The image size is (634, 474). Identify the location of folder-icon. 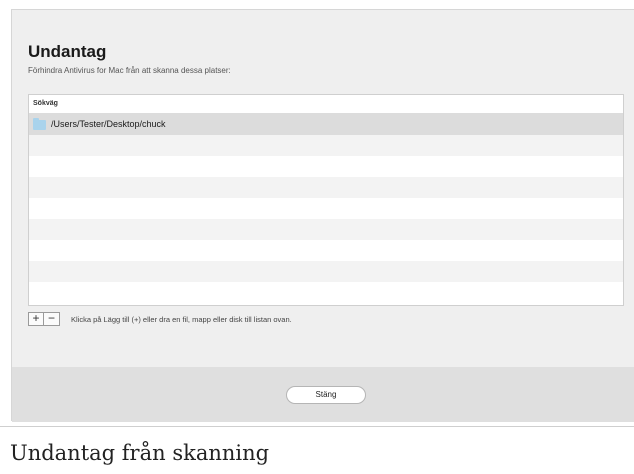
(39, 124).